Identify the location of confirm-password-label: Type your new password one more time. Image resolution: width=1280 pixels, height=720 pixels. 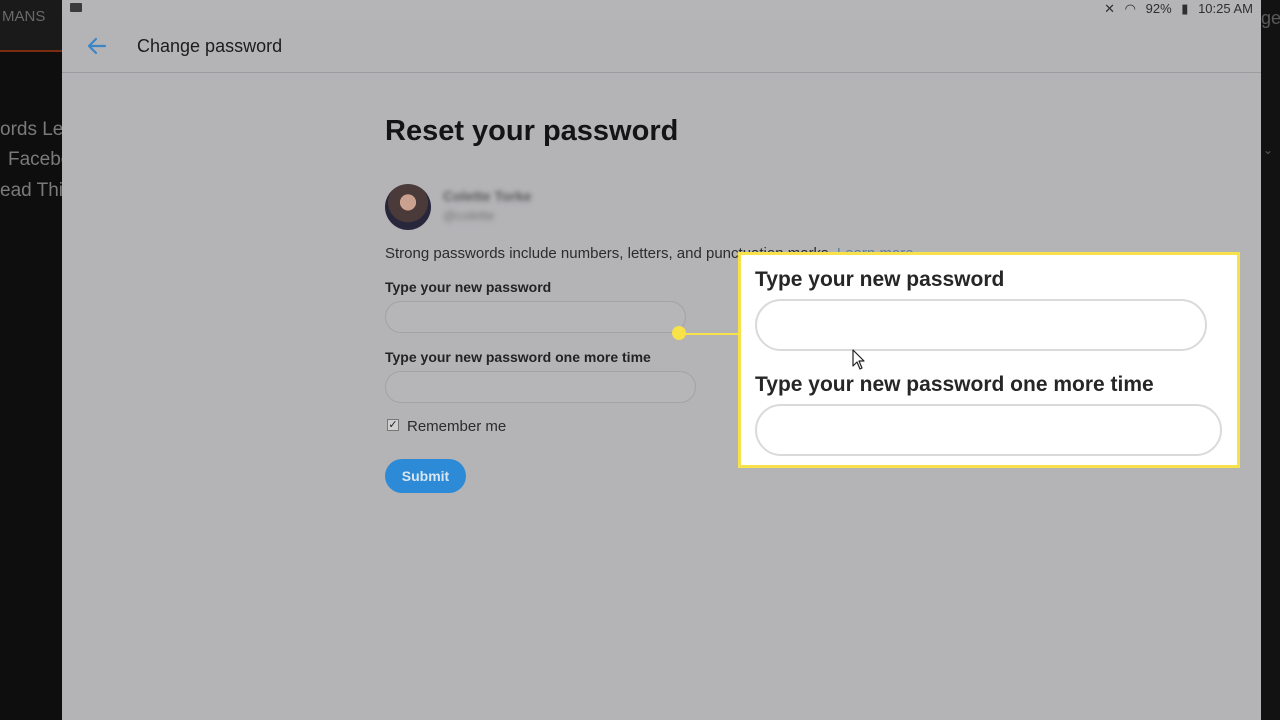
(518, 357).